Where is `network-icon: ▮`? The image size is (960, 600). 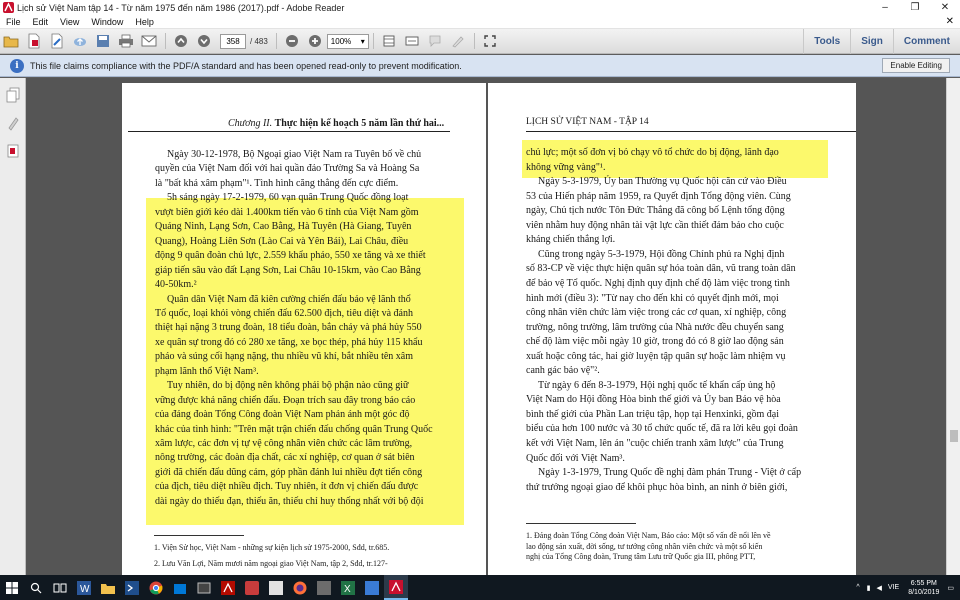
network-icon: ▮ is located at coordinates (869, 588).